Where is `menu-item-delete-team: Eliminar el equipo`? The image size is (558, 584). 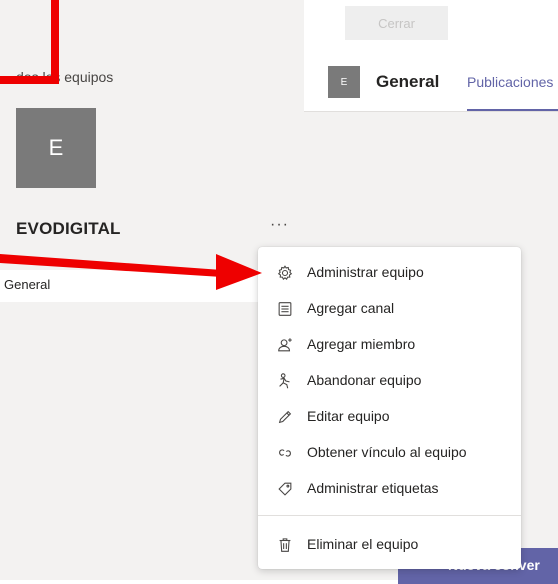 menu-item-delete-team: Eliminar el equipo is located at coordinates (389, 545).